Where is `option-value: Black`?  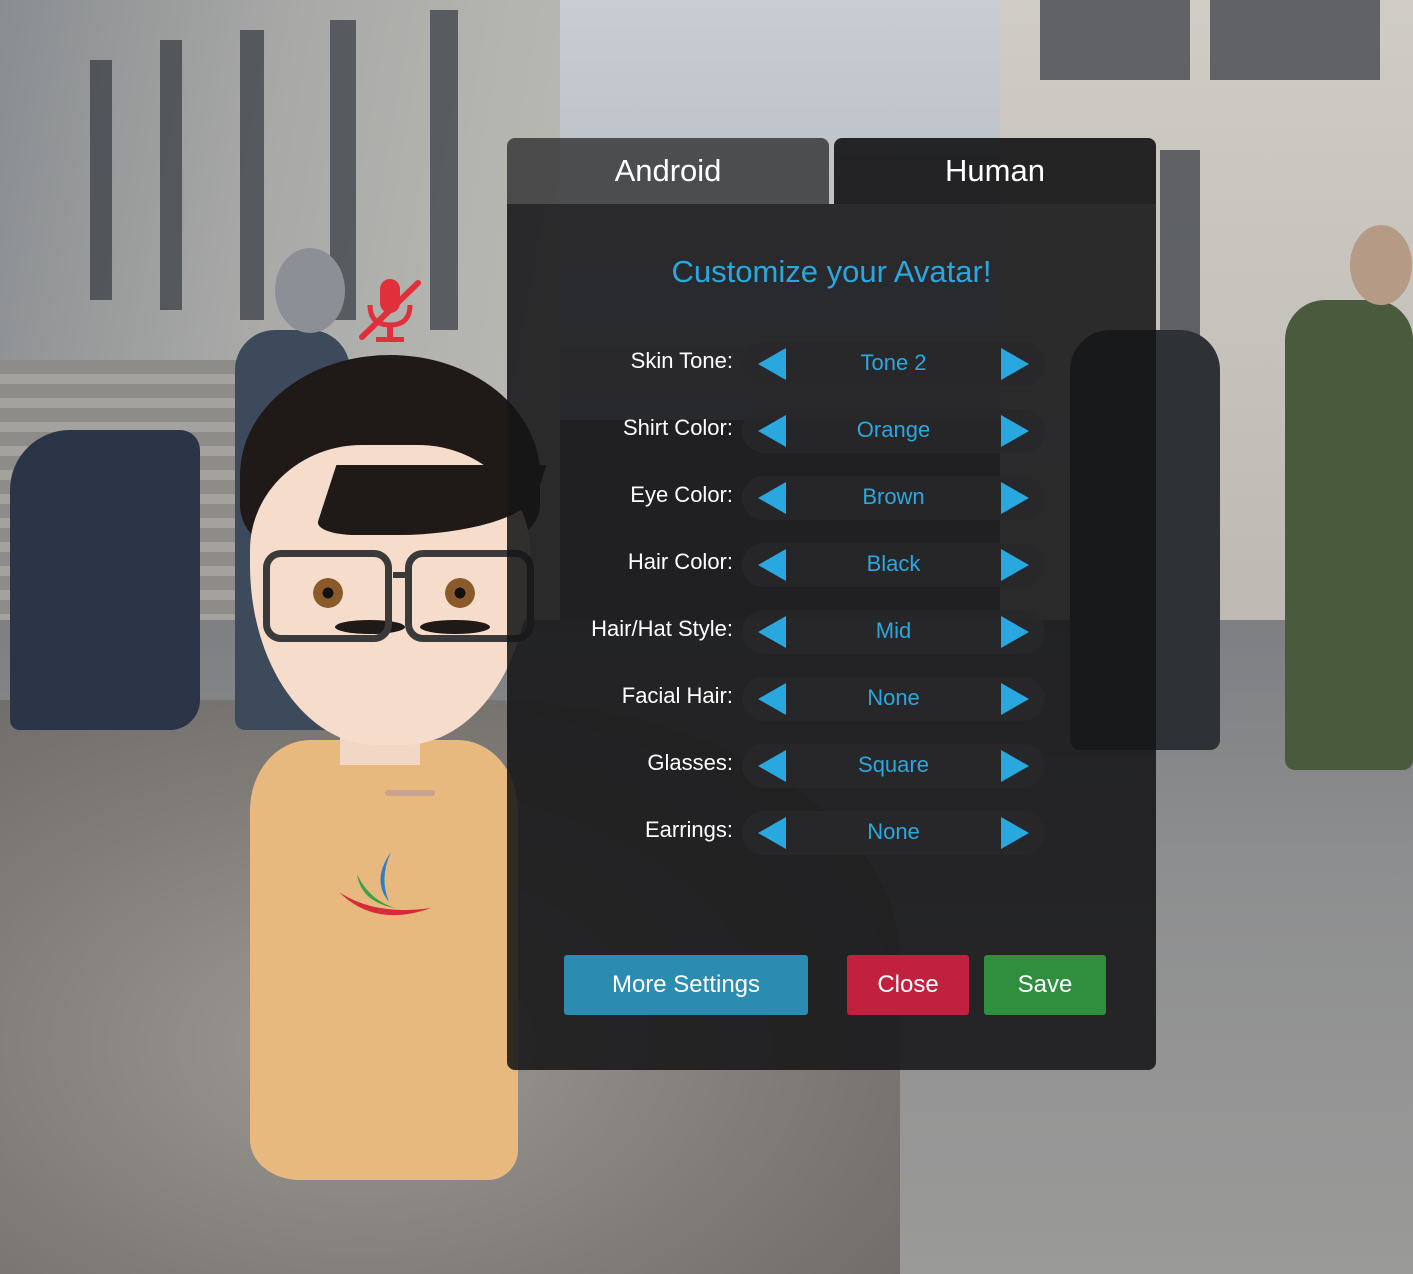 option-value: Black is located at coordinates (893, 563).